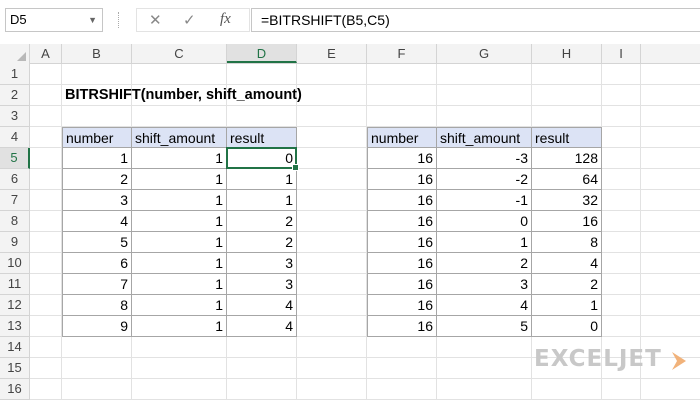 Image resolution: width=700 pixels, height=400 pixels. Describe the element at coordinates (15, 116) in the screenshot. I see `row-header-3: 3` at that location.